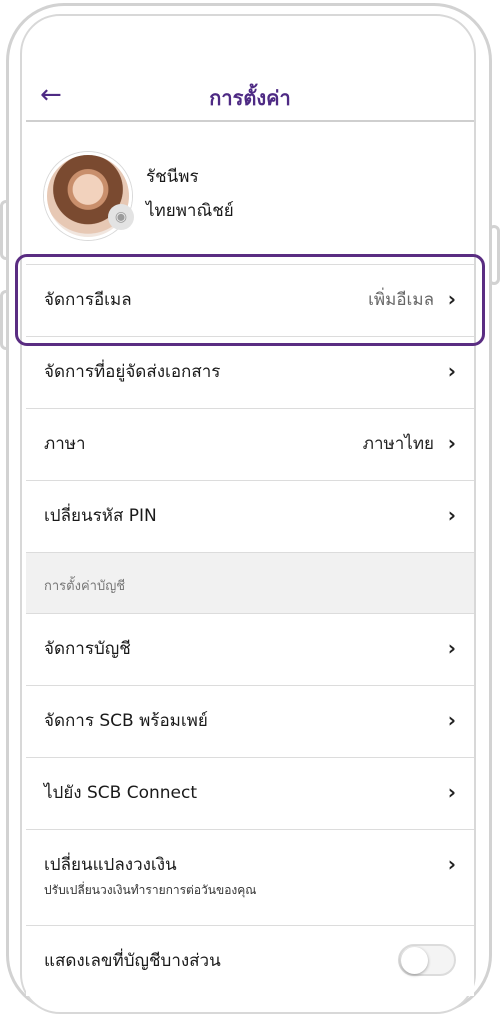  I want to click on manage-account-row: จัดการบัญชี ›, so click(250, 648).